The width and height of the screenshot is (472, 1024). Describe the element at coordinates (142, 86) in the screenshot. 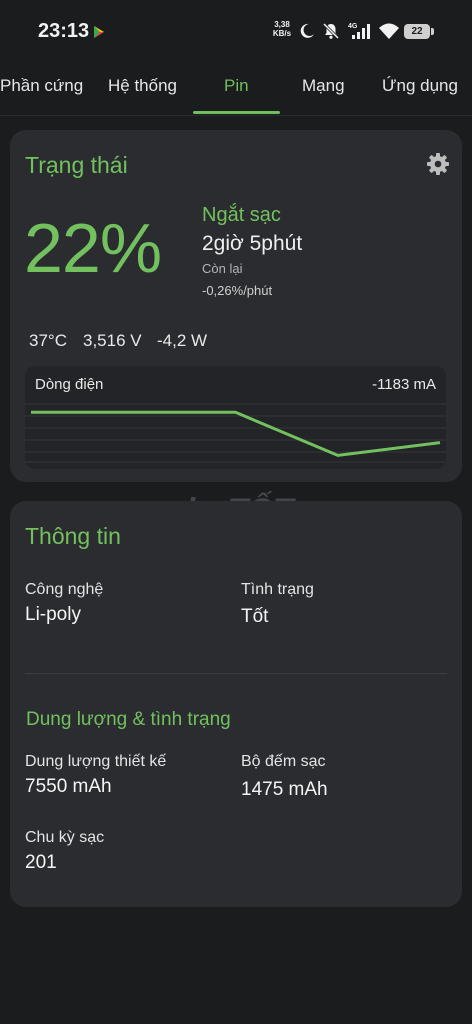

I see `tab-system: Hệ thống` at that location.